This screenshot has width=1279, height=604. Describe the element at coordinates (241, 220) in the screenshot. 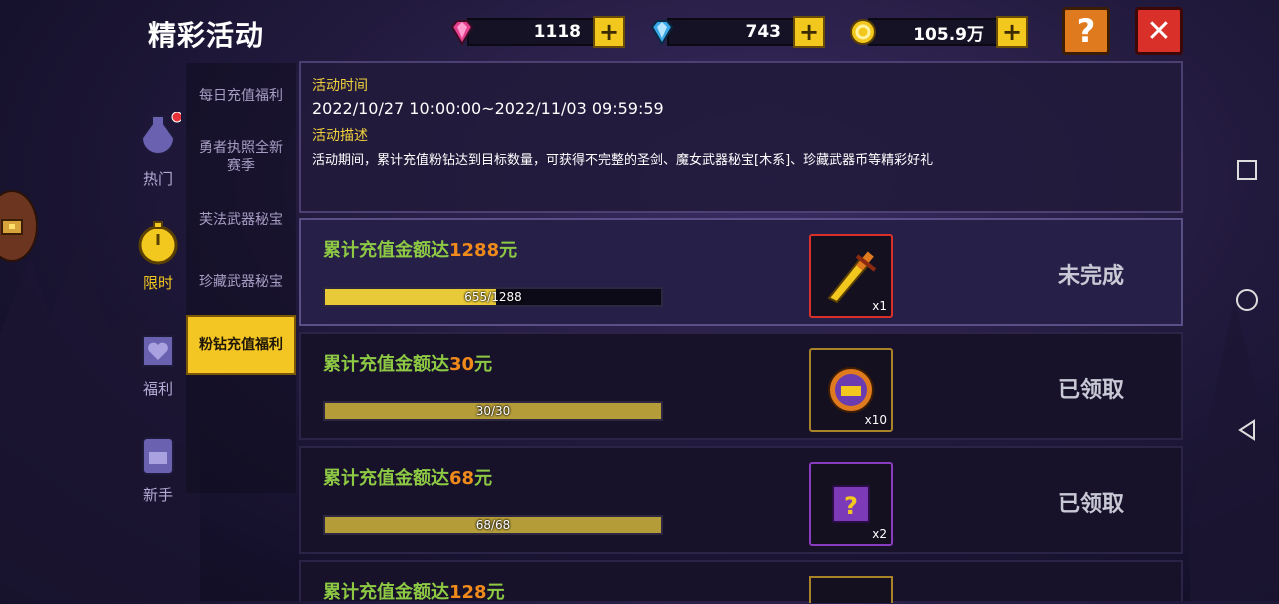

I see `sub-tab-fufa-weapon: 芙法武器秘宝` at that location.